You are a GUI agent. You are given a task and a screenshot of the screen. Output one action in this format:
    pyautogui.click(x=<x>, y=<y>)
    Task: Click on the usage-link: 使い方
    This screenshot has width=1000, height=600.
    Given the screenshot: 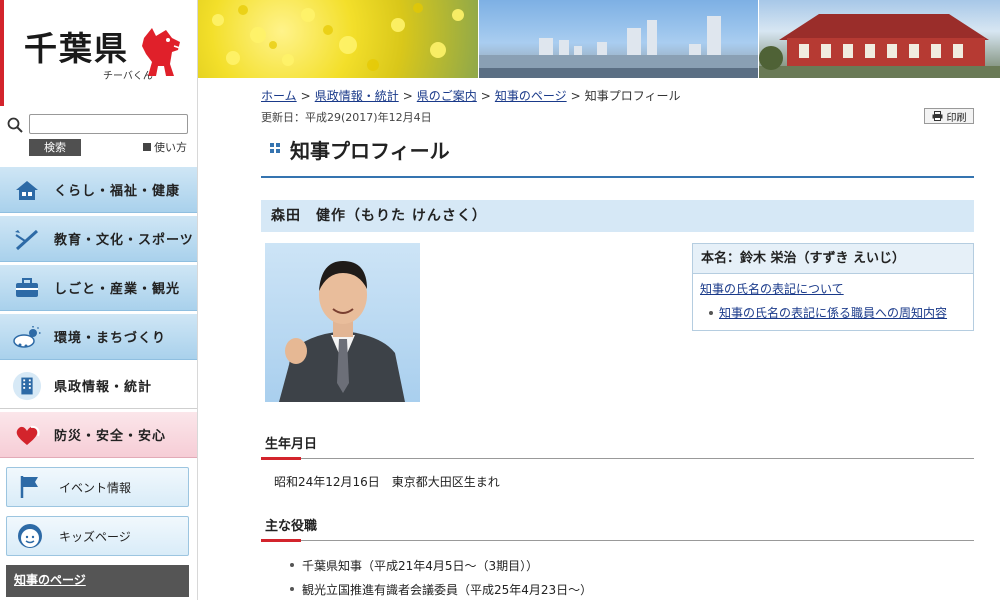 What is the action you would take?
    pyautogui.click(x=165, y=147)
    